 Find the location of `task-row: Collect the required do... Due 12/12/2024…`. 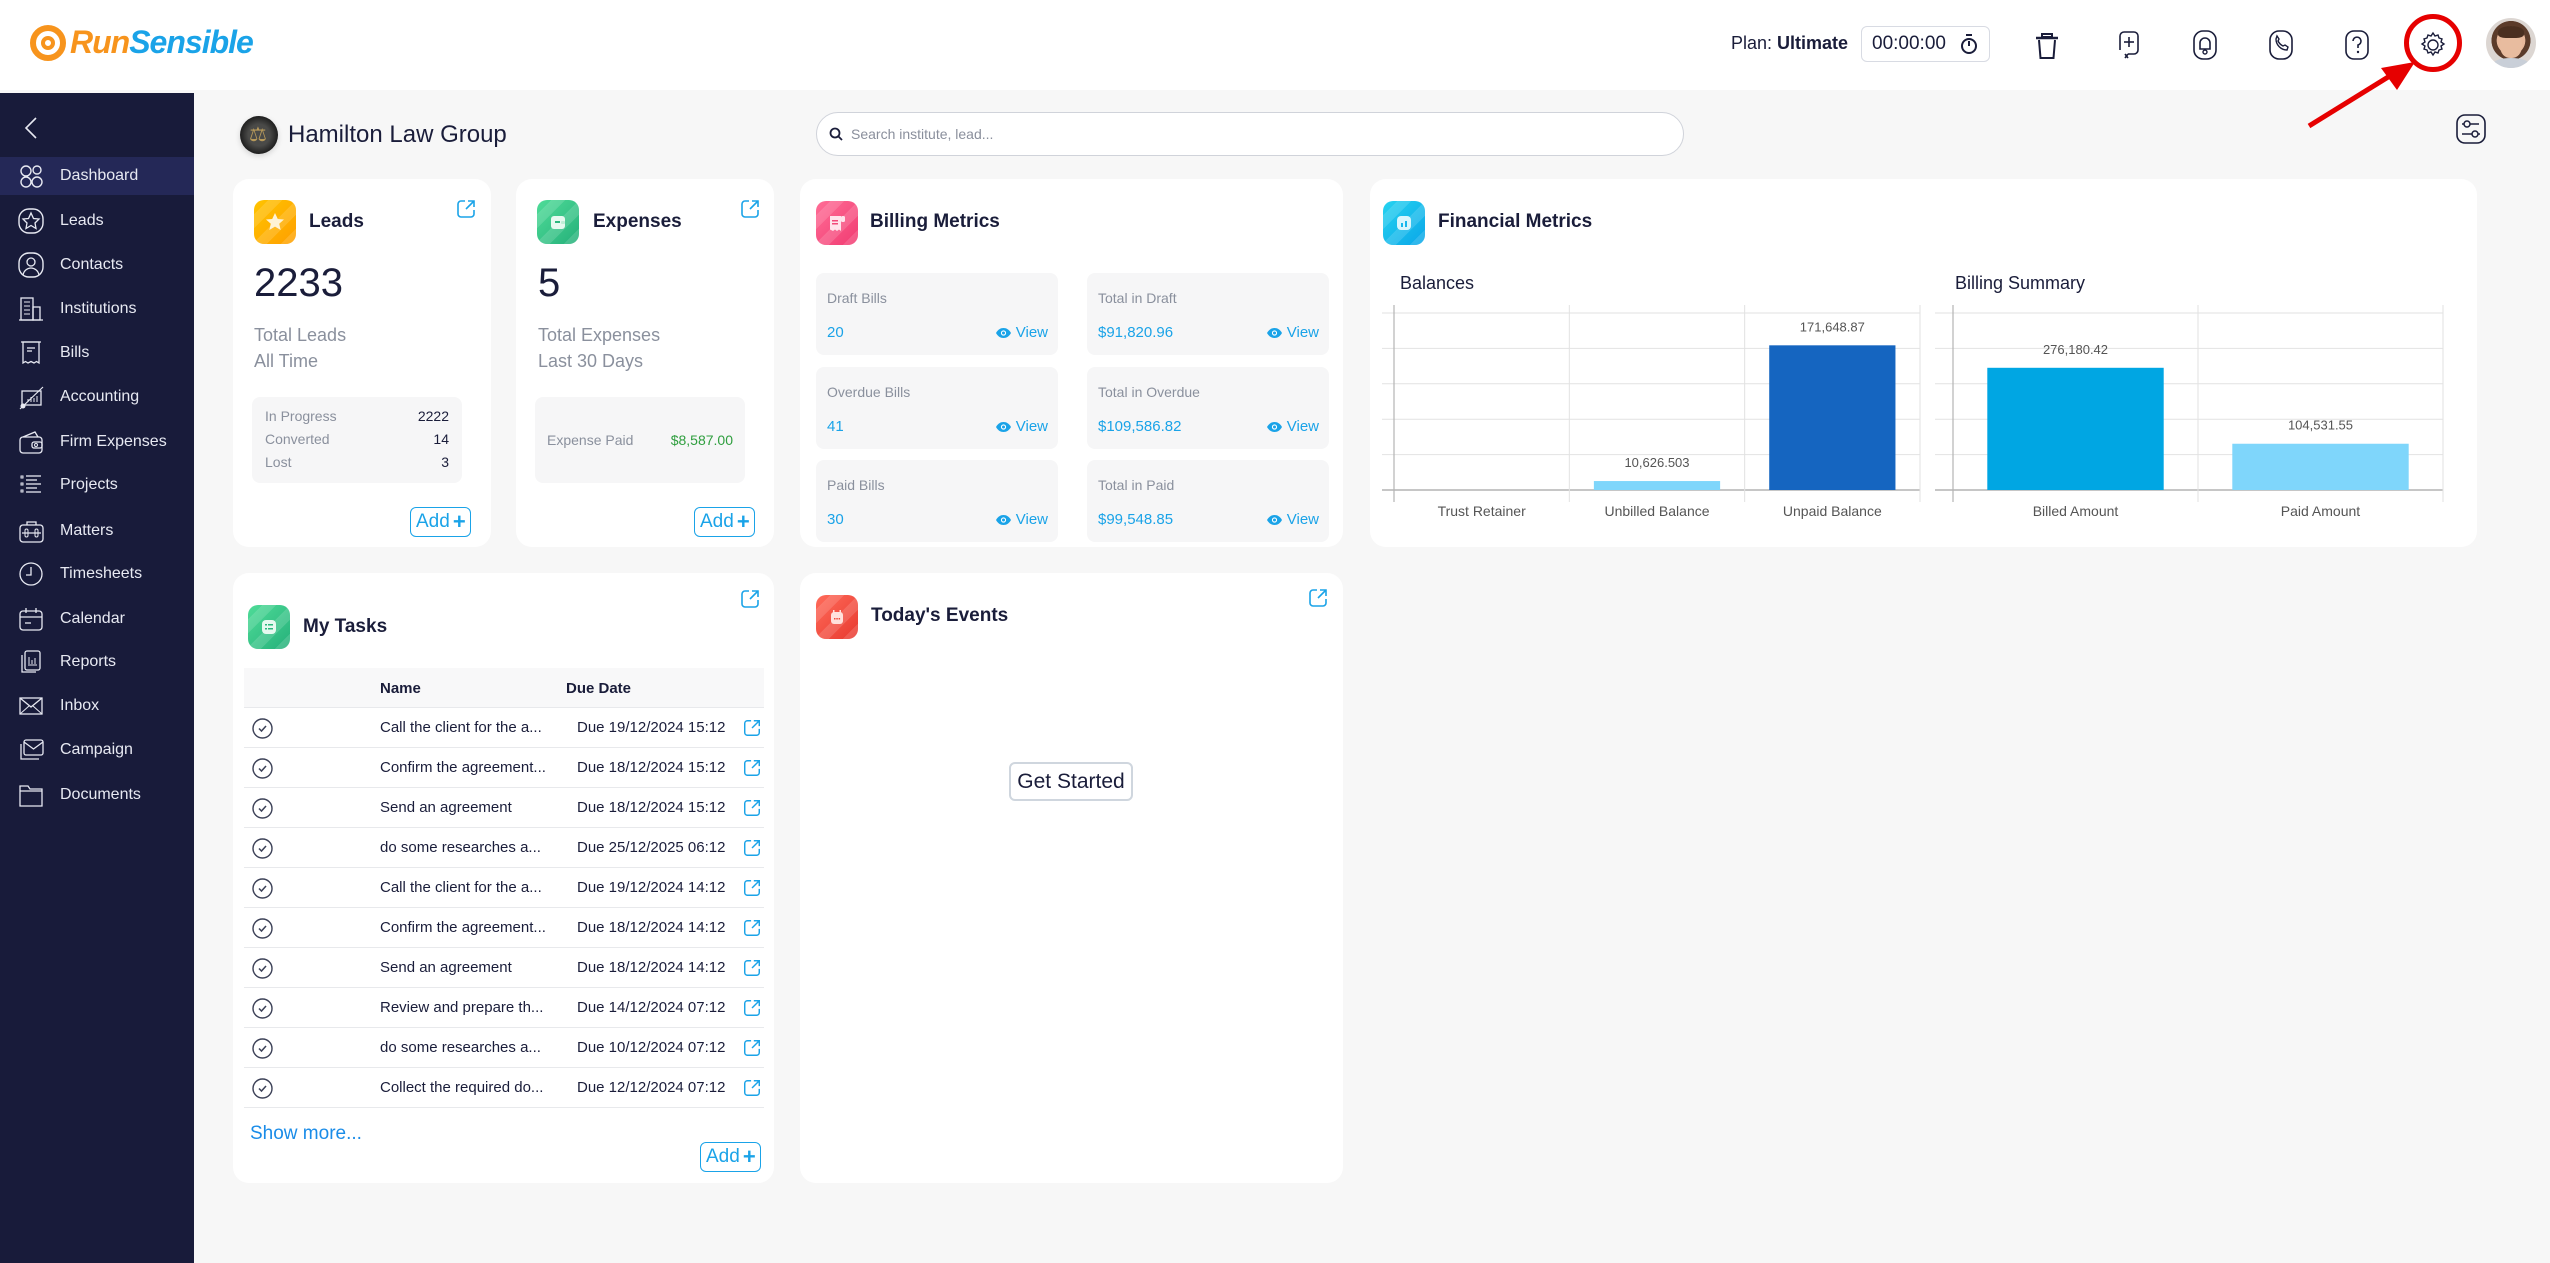

task-row: Collect the required do... Due 12/12/2024… is located at coordinates (504, 1088).